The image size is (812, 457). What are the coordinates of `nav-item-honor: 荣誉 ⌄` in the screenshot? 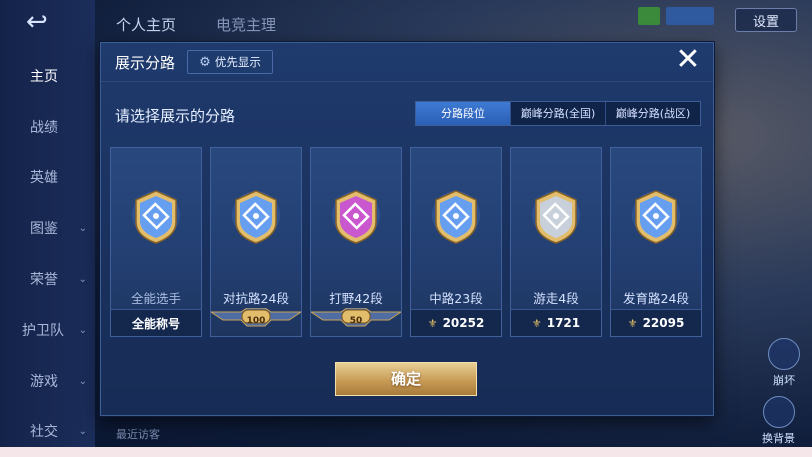 It's located at (47, 279).